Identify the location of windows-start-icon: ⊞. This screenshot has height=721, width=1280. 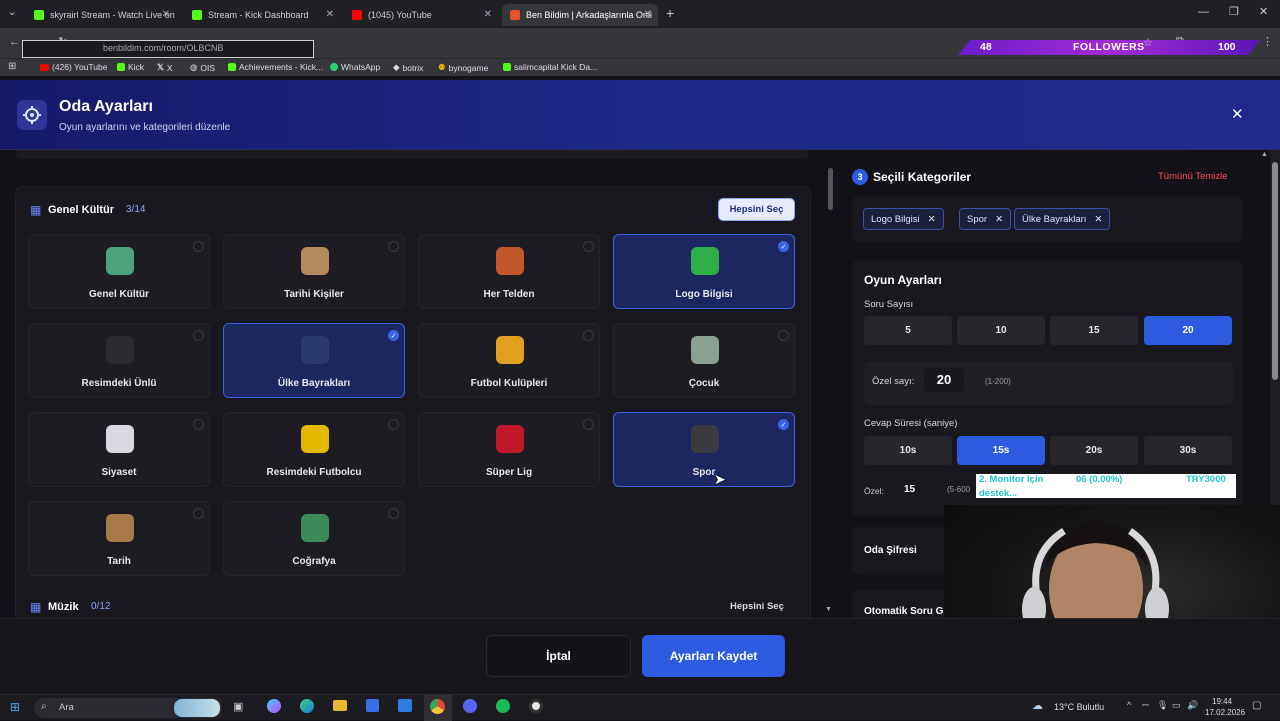
(15, 707).